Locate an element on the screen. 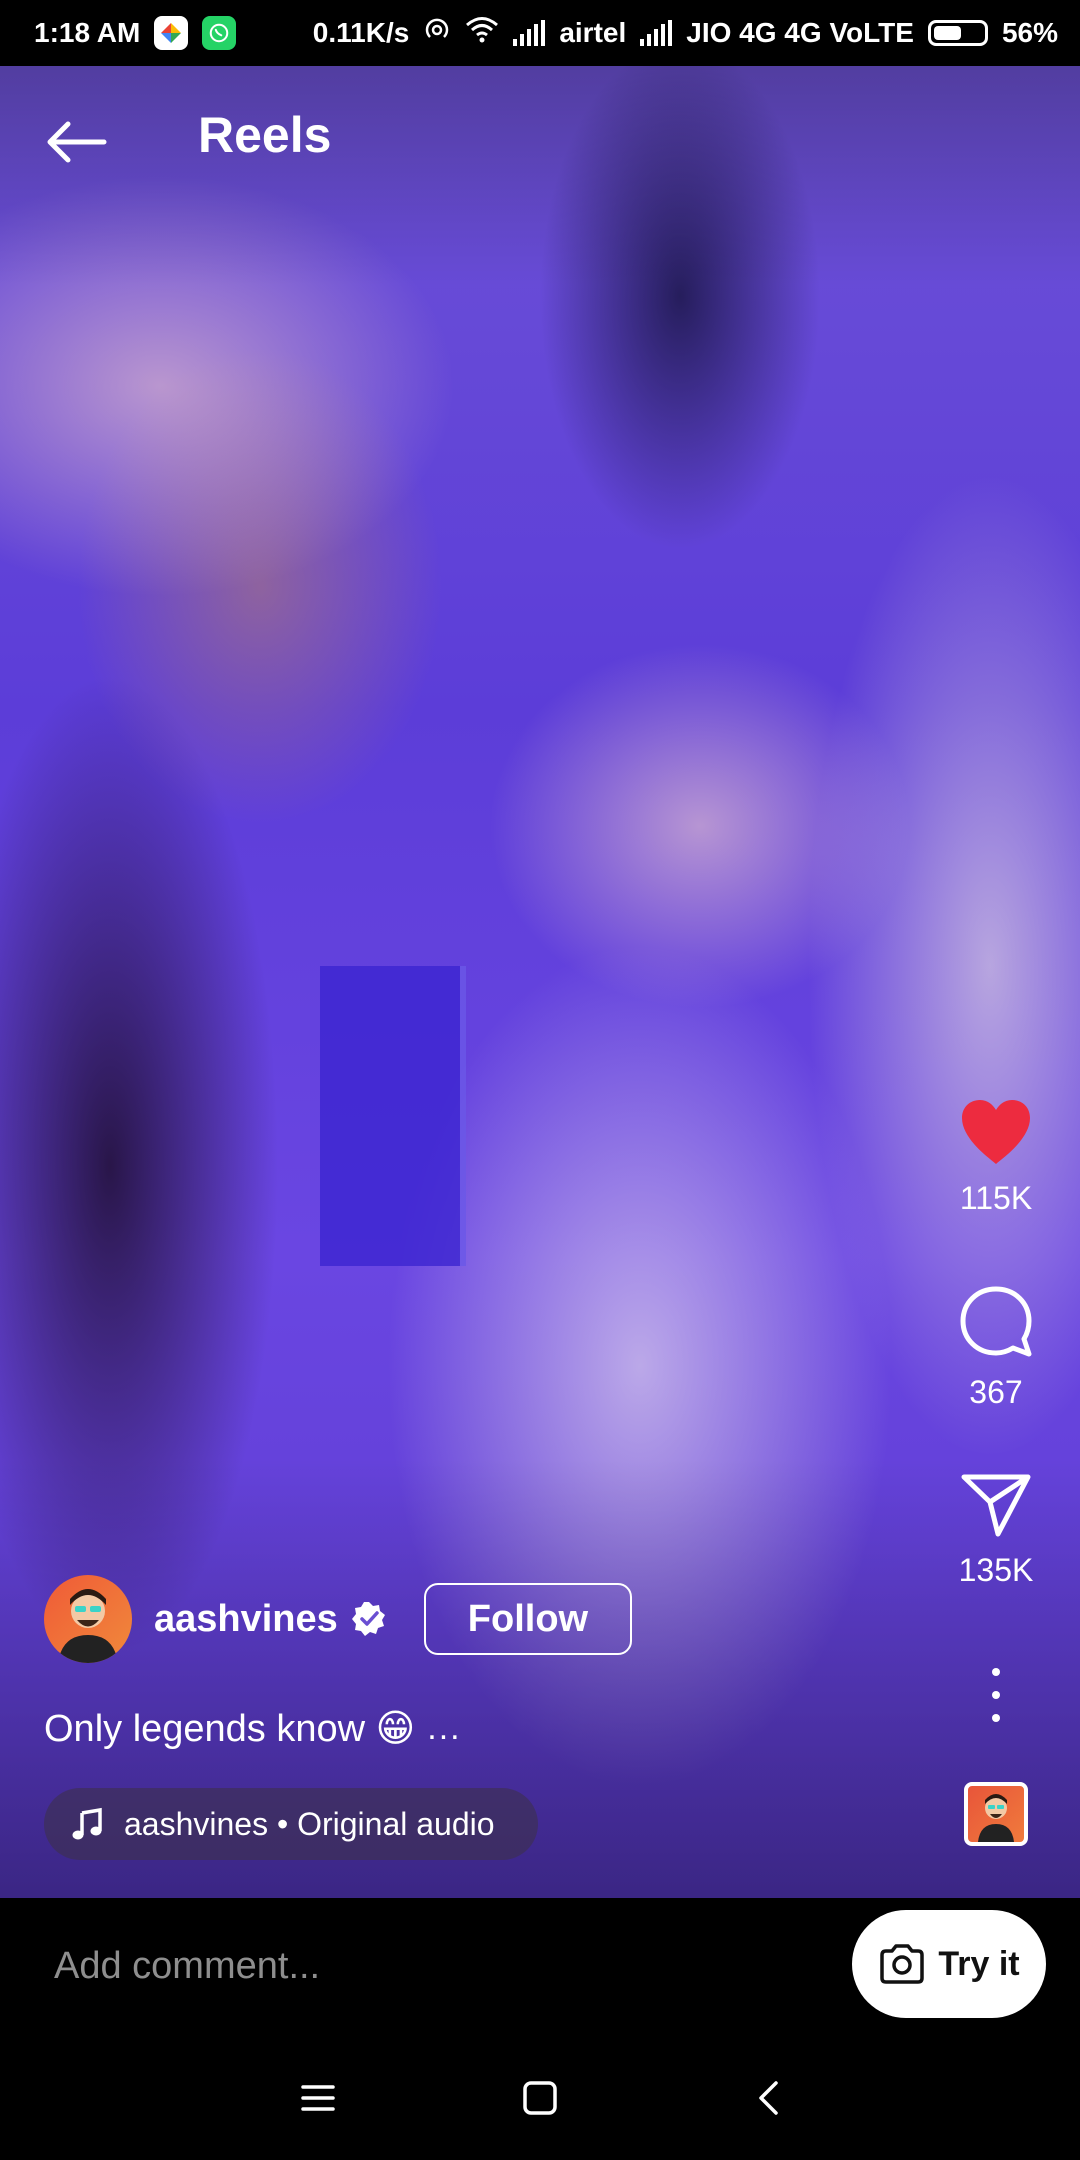  avatar is located at coordinates (88, 1619).